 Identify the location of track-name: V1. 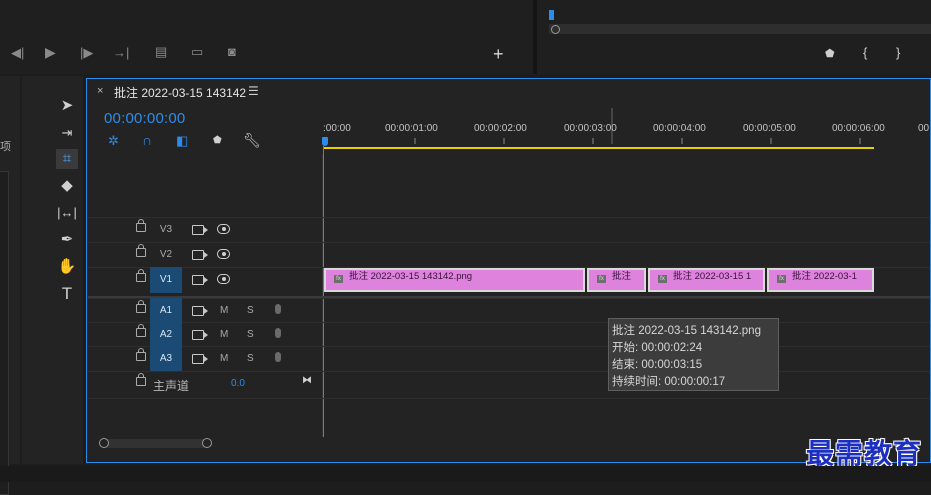
(166, 280).